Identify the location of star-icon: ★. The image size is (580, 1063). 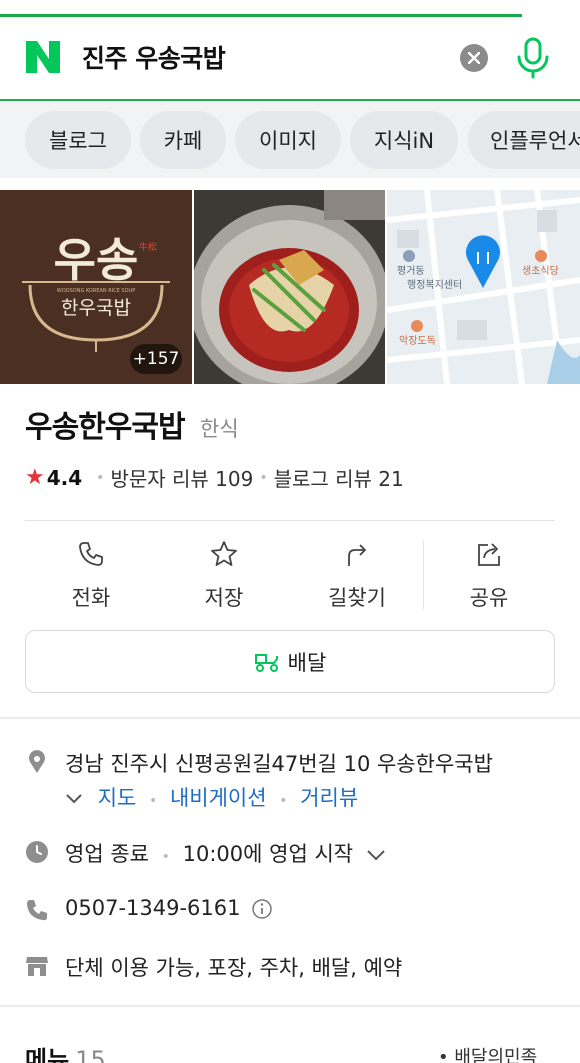
(35, 477).